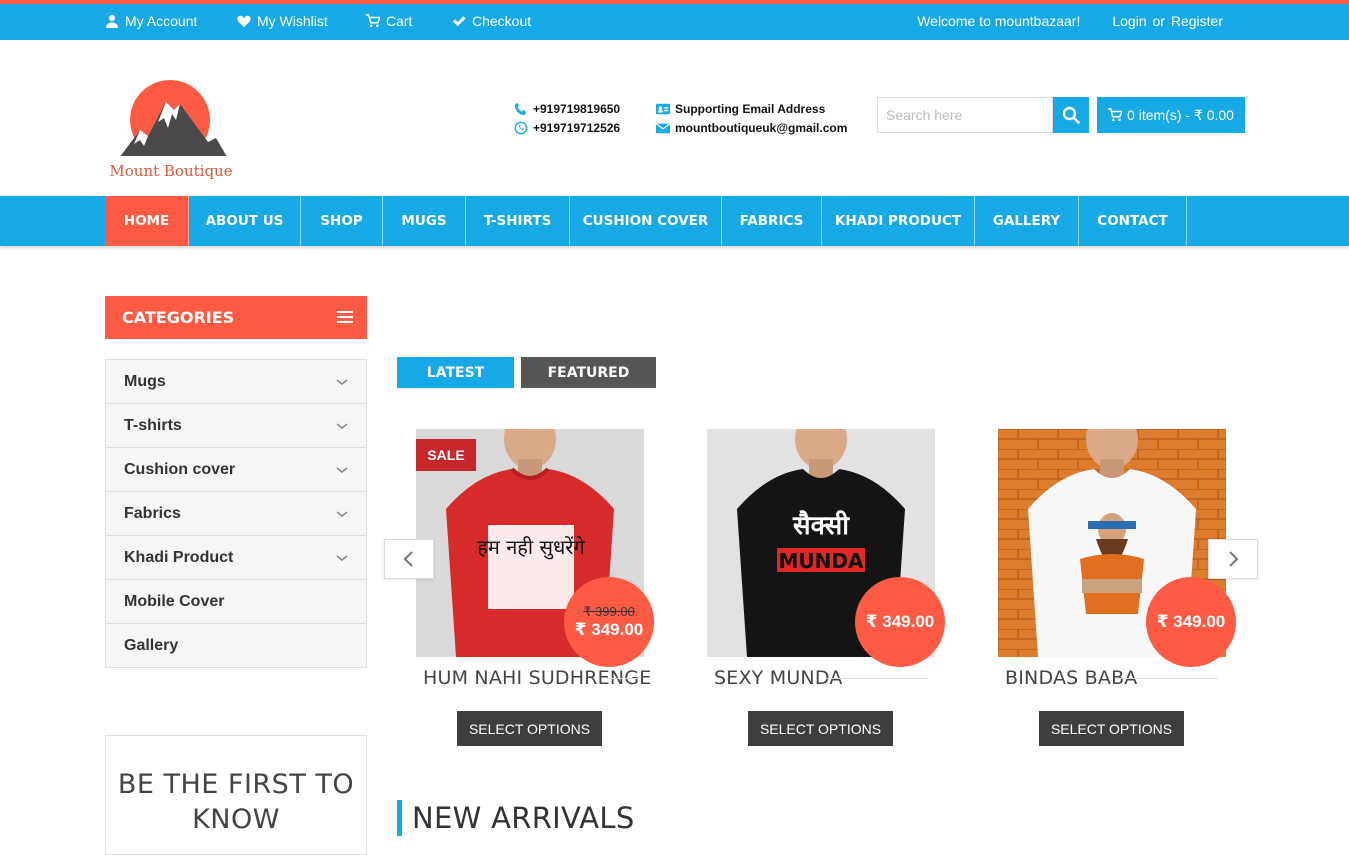 The width and height of the screenshot is (1349, 855). I want to click on category-label: Gallery, so click(151, 645).